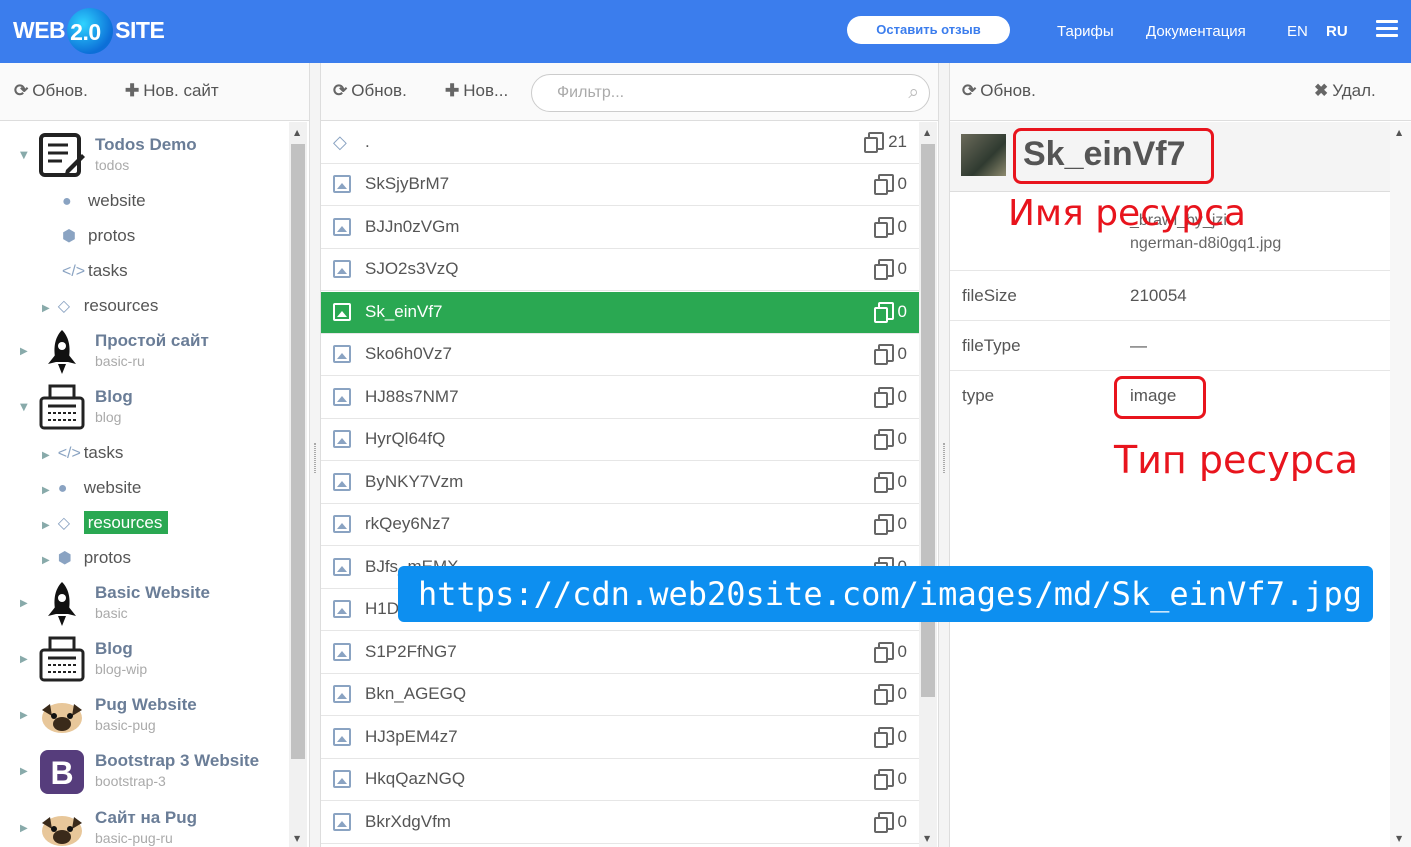  Describe the element at coordinates (620, 355) in the screenshot. I see `list-item: Sko6h0Vz7 0` at that location.